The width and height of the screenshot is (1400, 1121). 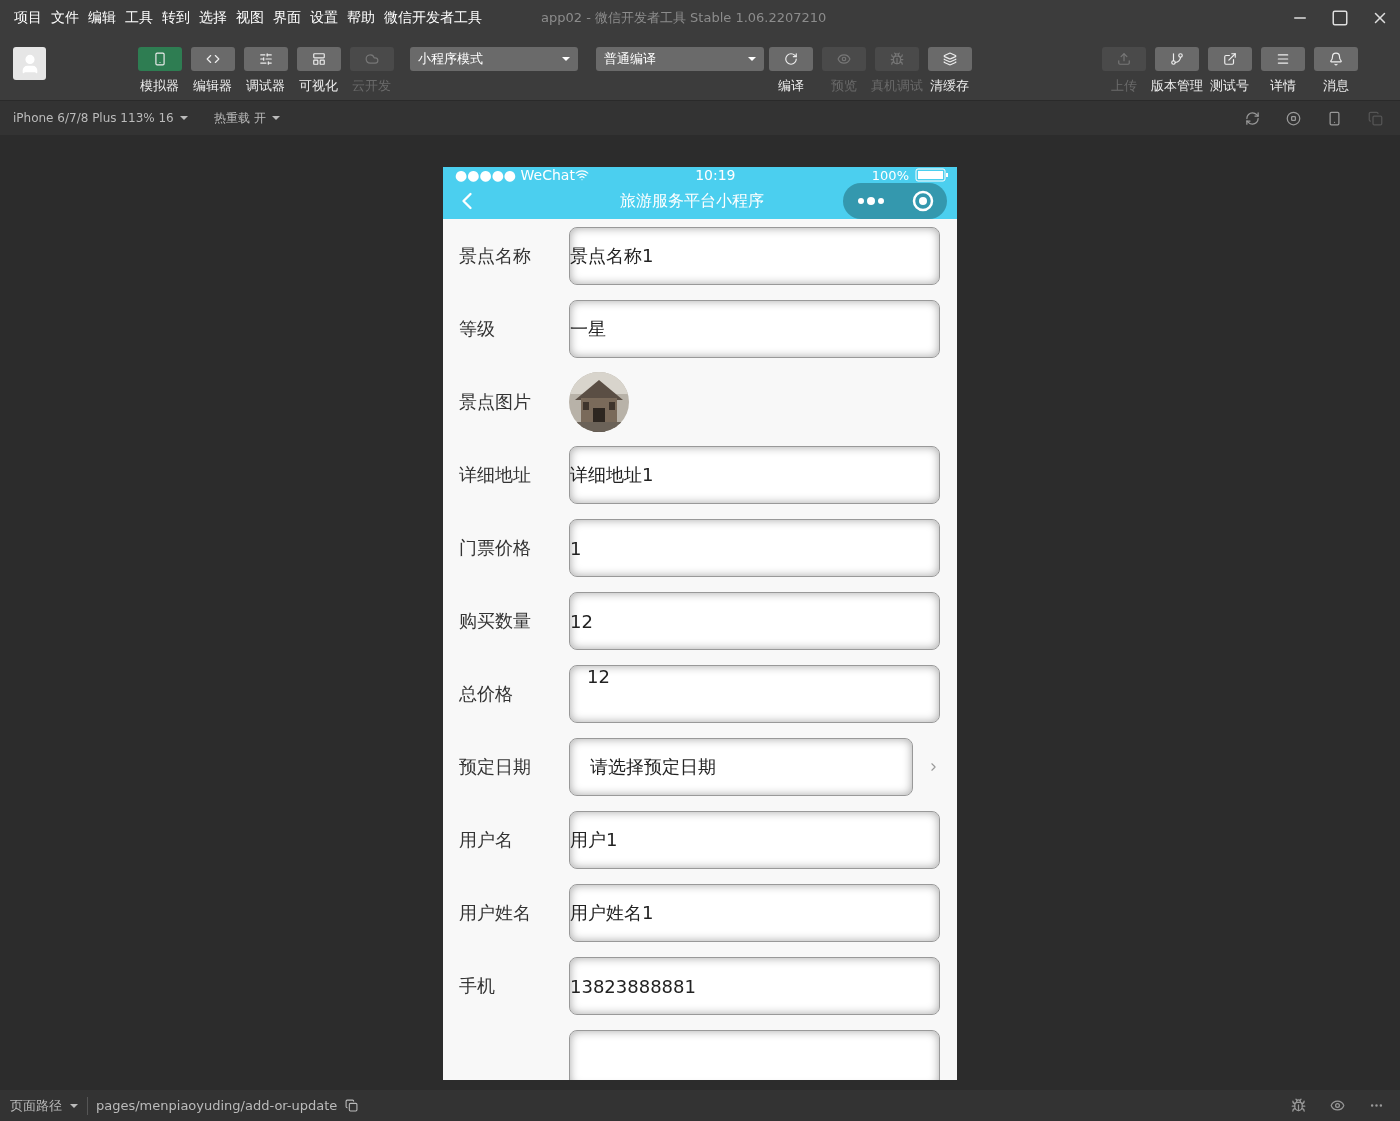 What do you see at coordinates (217, 1105) in the screenshot?
I see `page-path: pages/menpiaoyuding/add-or-update` at bounding box center [217, 1105].